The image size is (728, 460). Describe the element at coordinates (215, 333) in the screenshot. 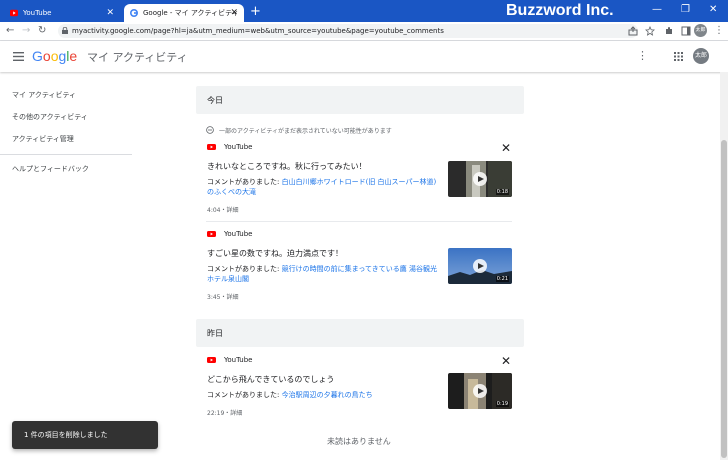

I see `day-label: 昨日` at that location.